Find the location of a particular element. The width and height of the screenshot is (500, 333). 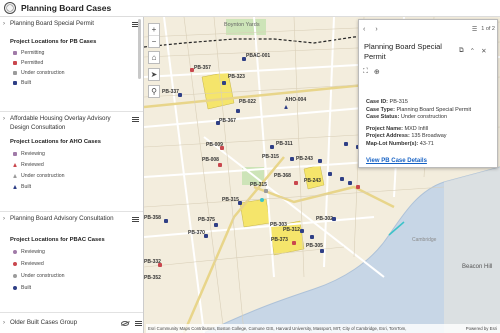

zoom-in-button: + is located at coordinates (154, 29).